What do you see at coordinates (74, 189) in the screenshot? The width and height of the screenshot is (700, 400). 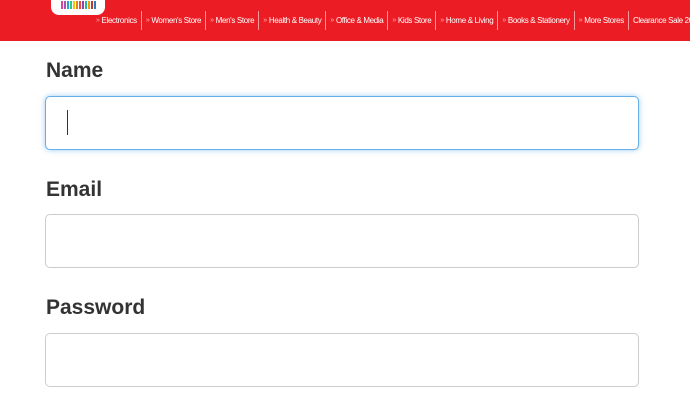 I see `email-label: Email` at bounding box center [74, 189].